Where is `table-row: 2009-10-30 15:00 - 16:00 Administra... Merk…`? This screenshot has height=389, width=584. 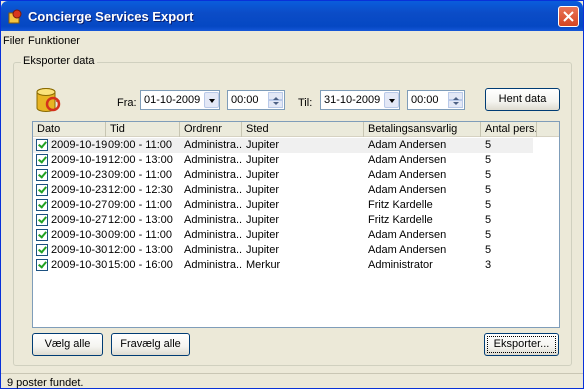
table-row: 2009-10-30 15:00 - 16:00 Administra... Merk… is located at coordinates (296, 265).